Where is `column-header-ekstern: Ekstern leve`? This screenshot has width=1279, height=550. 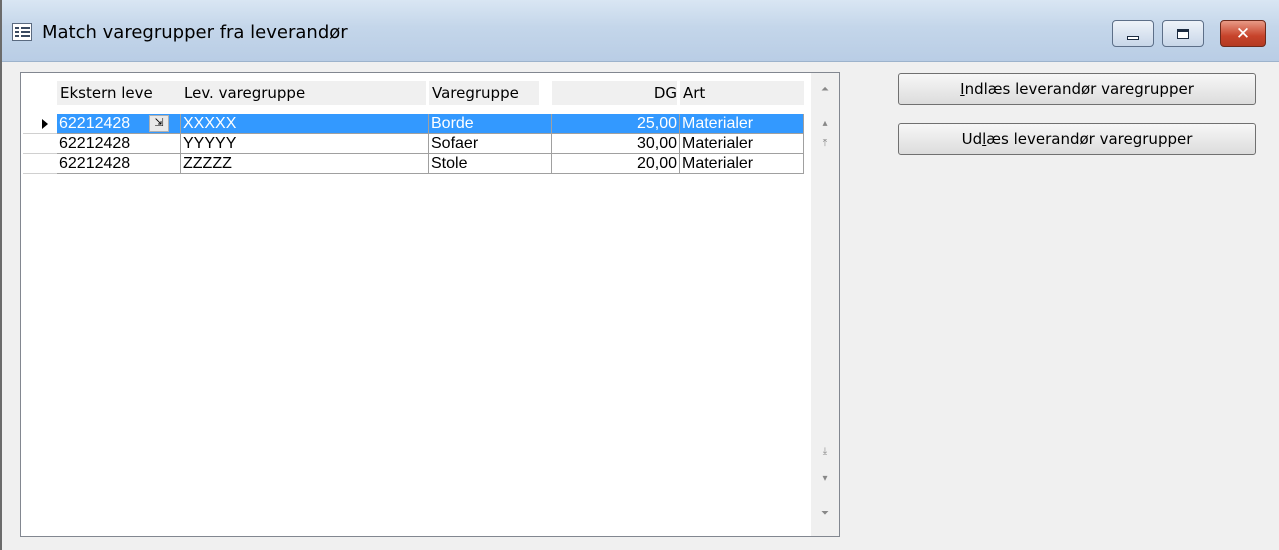
column-header-ekstern: Ekstern leve is located at coordinates (119, 93).